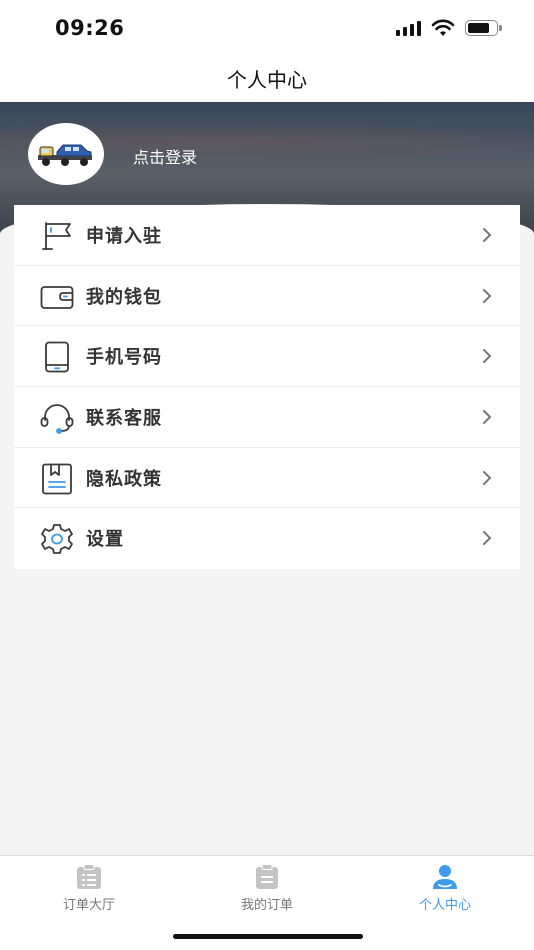 Image resolution: width=534 pixels, height=950 pixels. I want to click on tablet-phone-icon, so click(57, 357).